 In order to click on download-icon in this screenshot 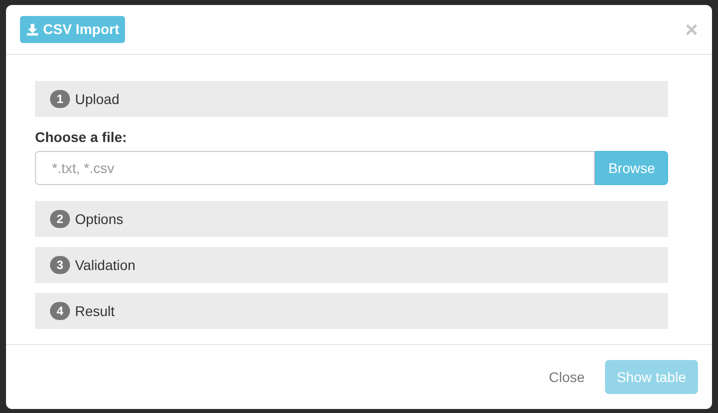, I will do `click(32, 29)`.